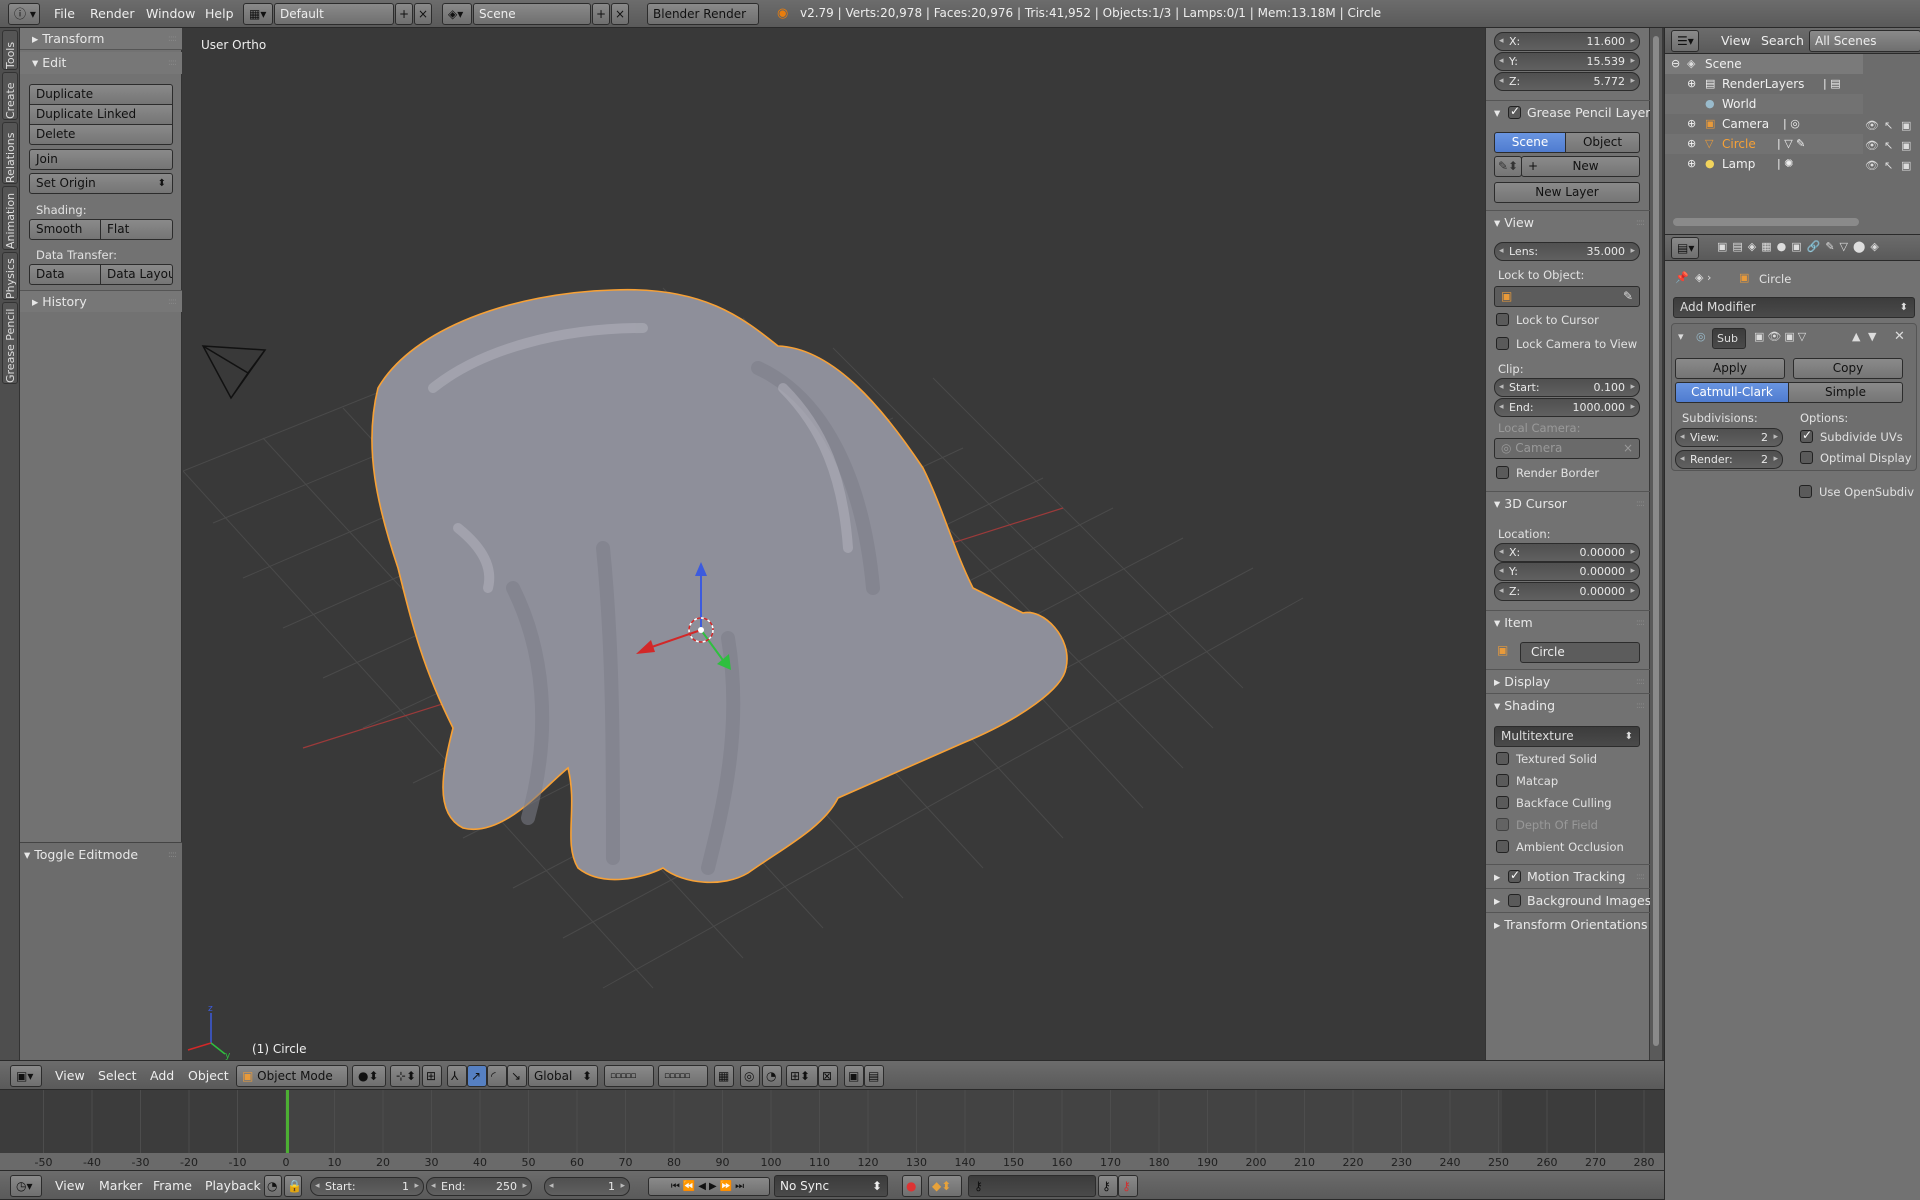  I want to click on tab-physics: Physics, so click(10, 276).